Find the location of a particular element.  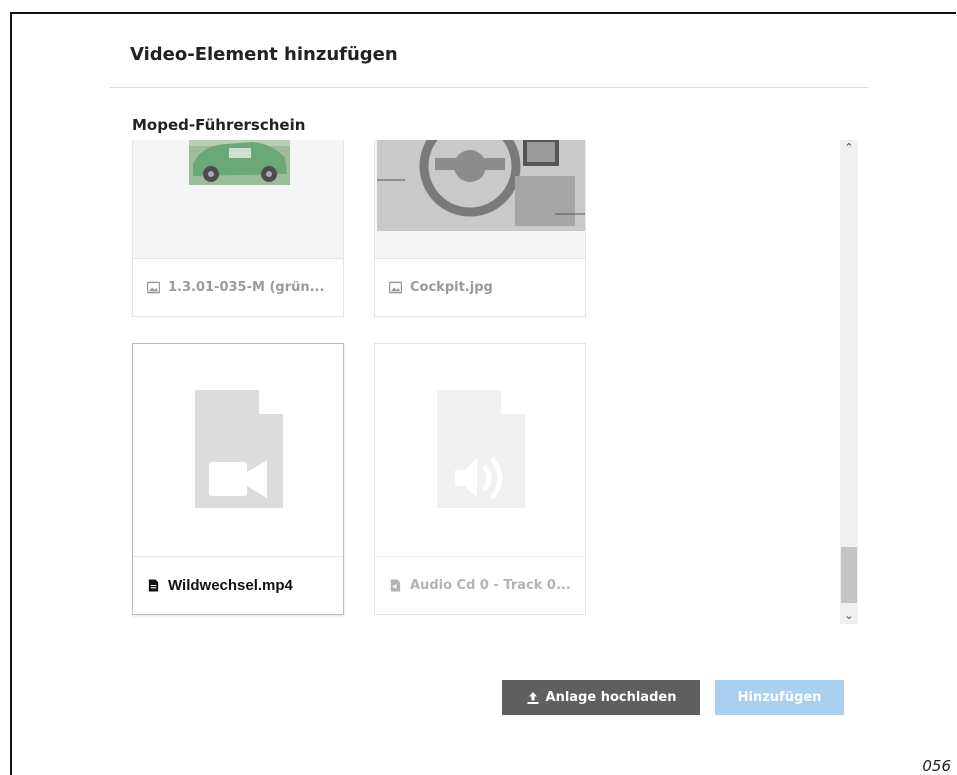

file-card-video: Wildwechsel.mp4 is located at coordinates (238, 479).